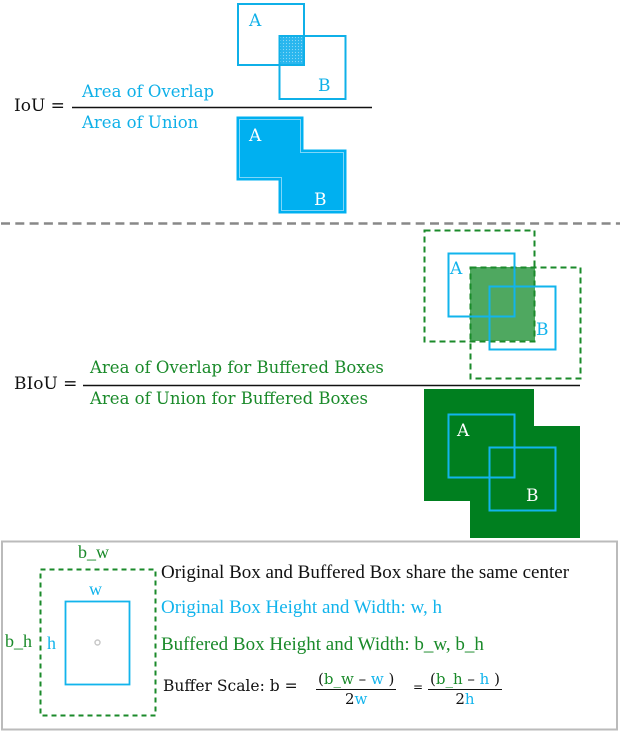  Describe the element at coordinates (51, 643) in the screenshot. I see `original-height-label: h` at that location.